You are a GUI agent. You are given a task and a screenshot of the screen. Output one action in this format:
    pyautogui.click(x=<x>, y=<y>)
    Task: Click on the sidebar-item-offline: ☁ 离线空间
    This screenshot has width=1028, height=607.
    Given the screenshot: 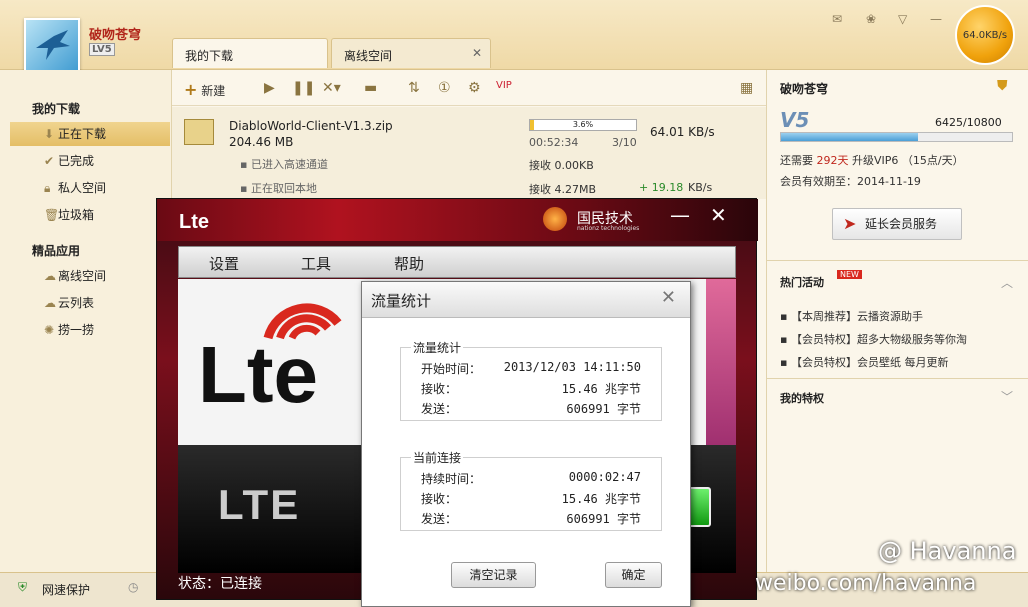 What is the action you would take?
    pyautogui.click(x=90, y=276)
    